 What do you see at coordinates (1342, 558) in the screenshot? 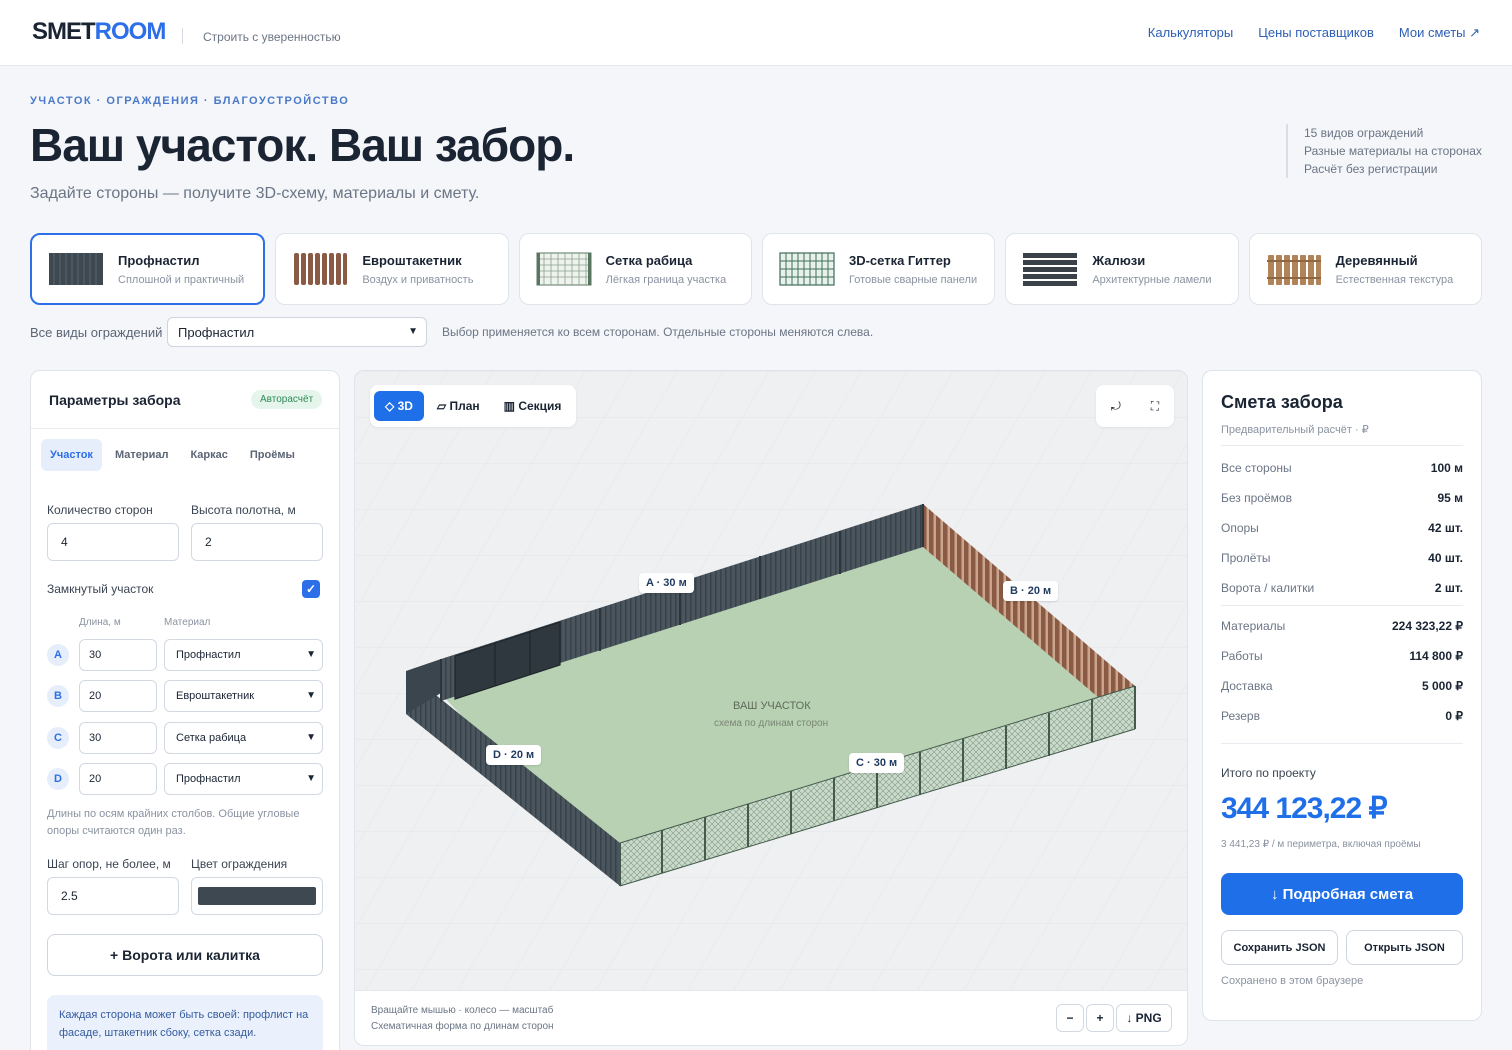
I see `estimate-row: Пролёты 40 шт.` at bounding box center [1342, 558].